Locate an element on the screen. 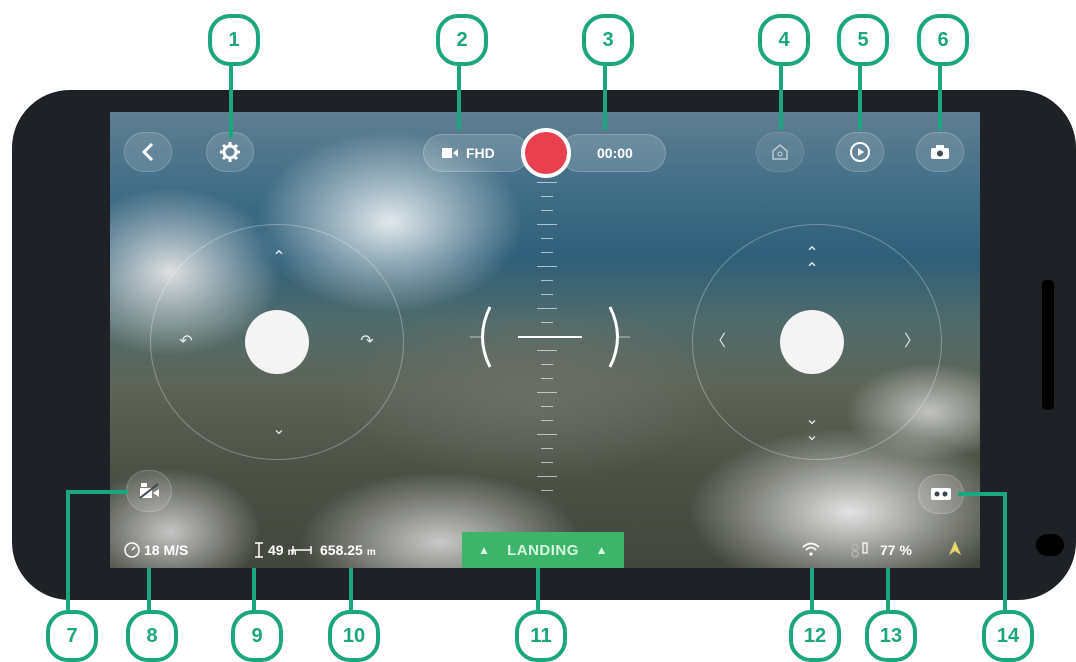 The width and height of the screenshot is (1076, 662). video-quality-pill: FHD is located at coordinates (476, 153).